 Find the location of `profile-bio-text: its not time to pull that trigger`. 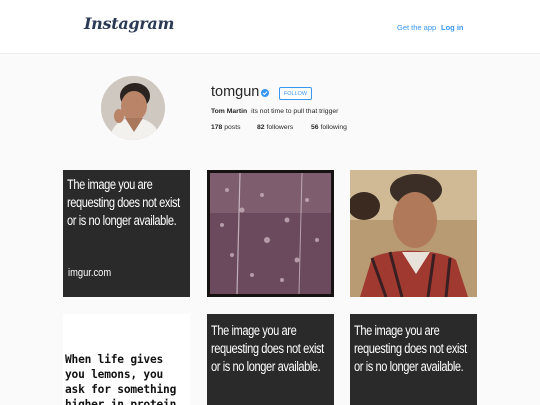

profile-bio-text: its not time to pull that trigger is located at coordinates (295, 111).